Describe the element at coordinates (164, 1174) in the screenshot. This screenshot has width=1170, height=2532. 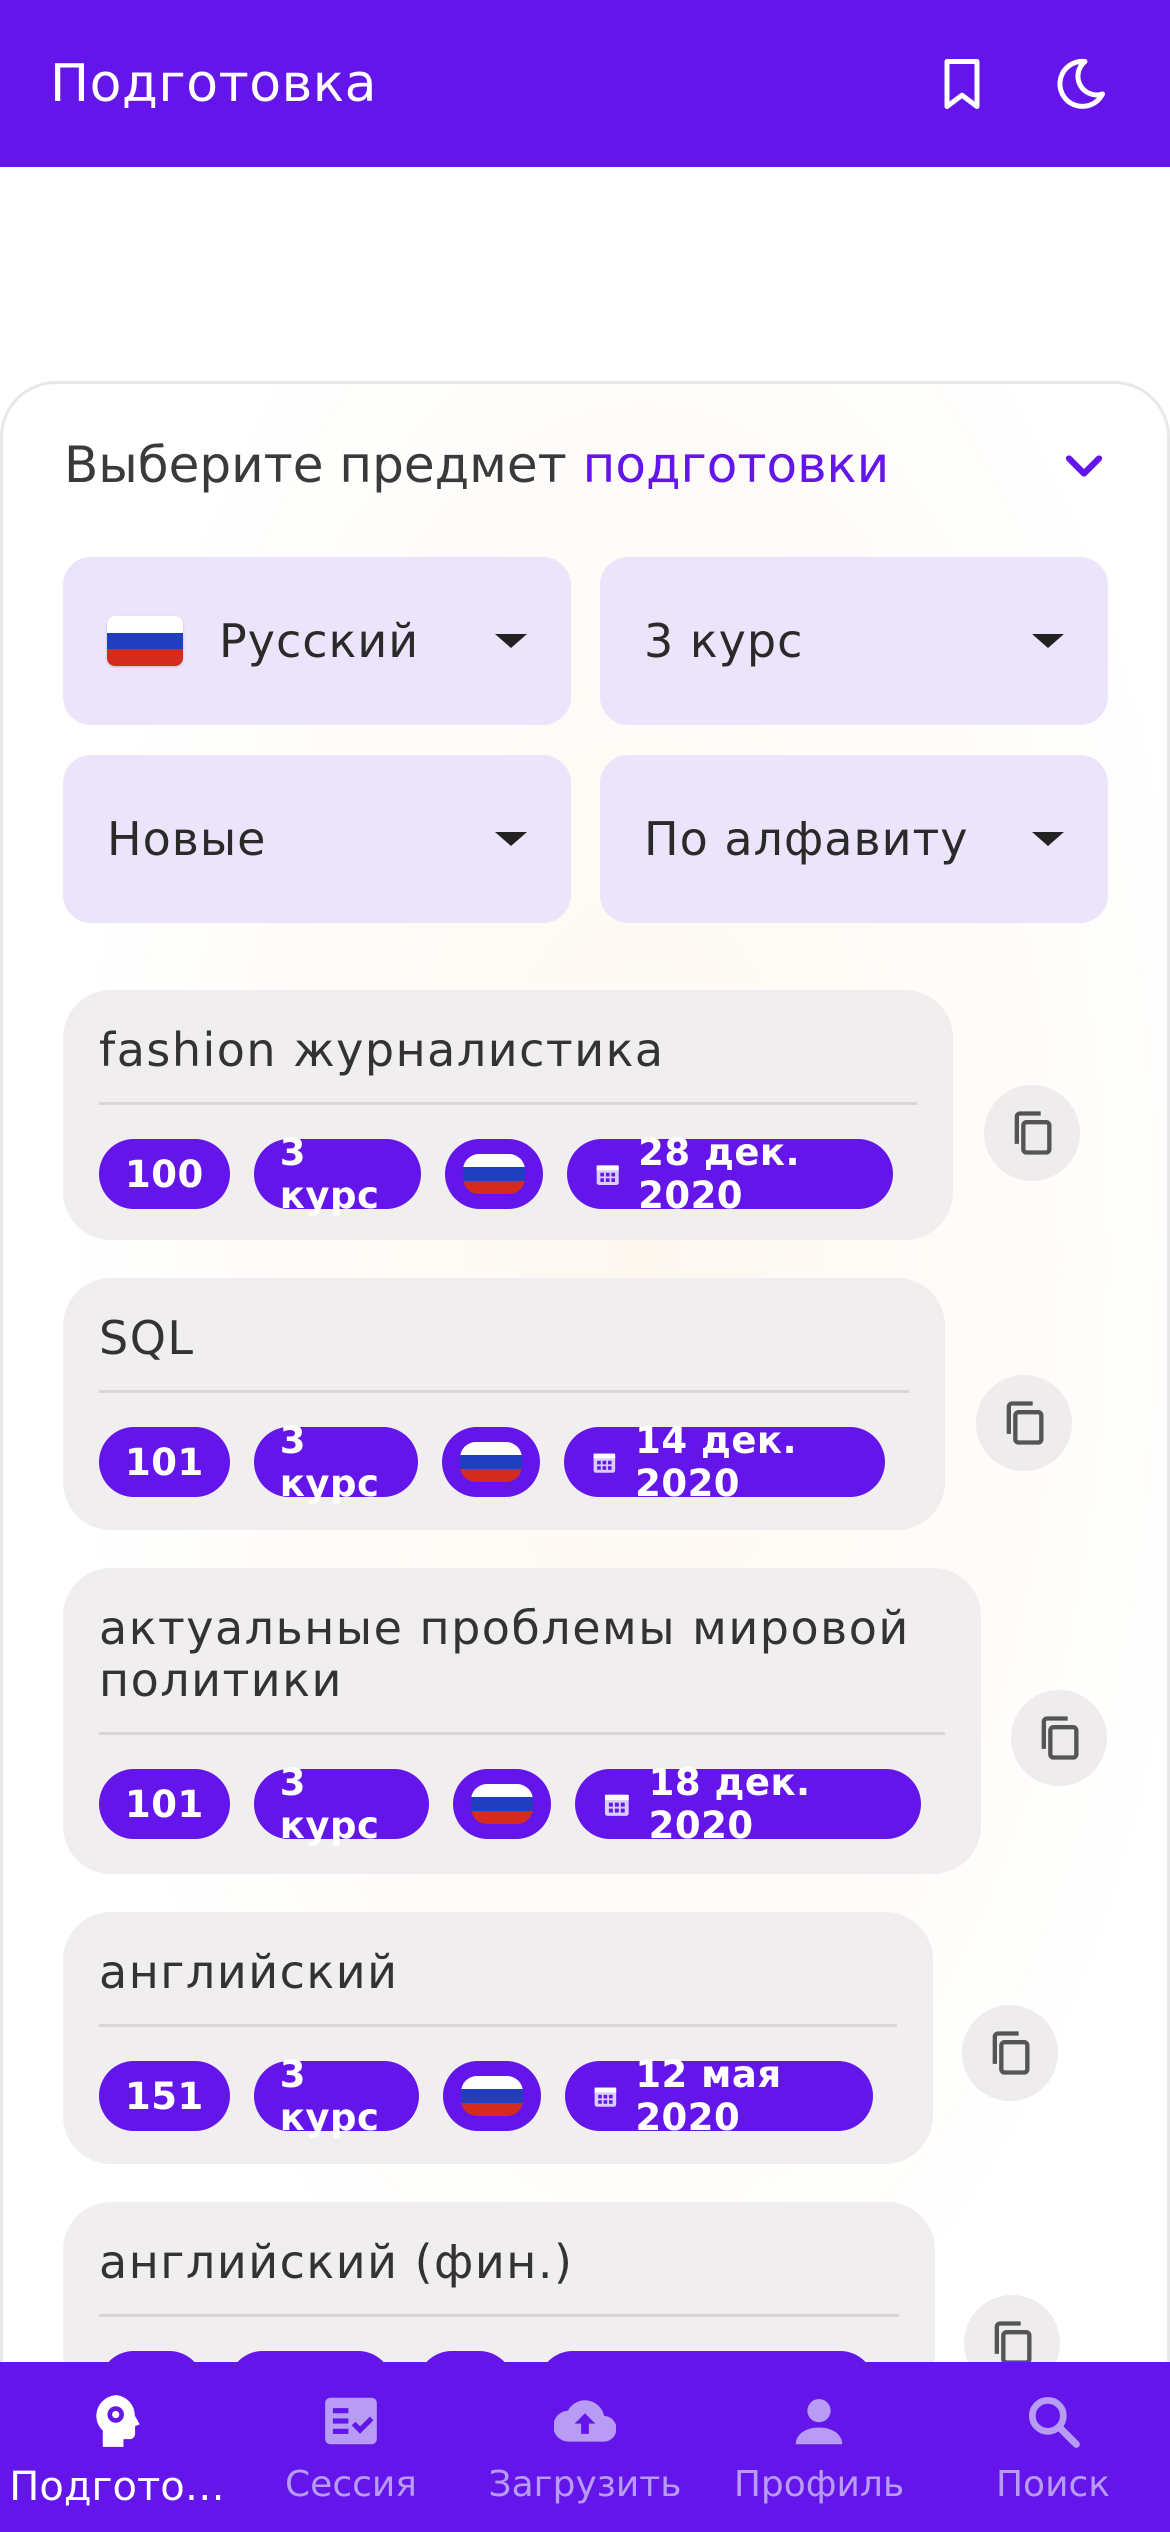
I see `count-chip: 100` at that location.